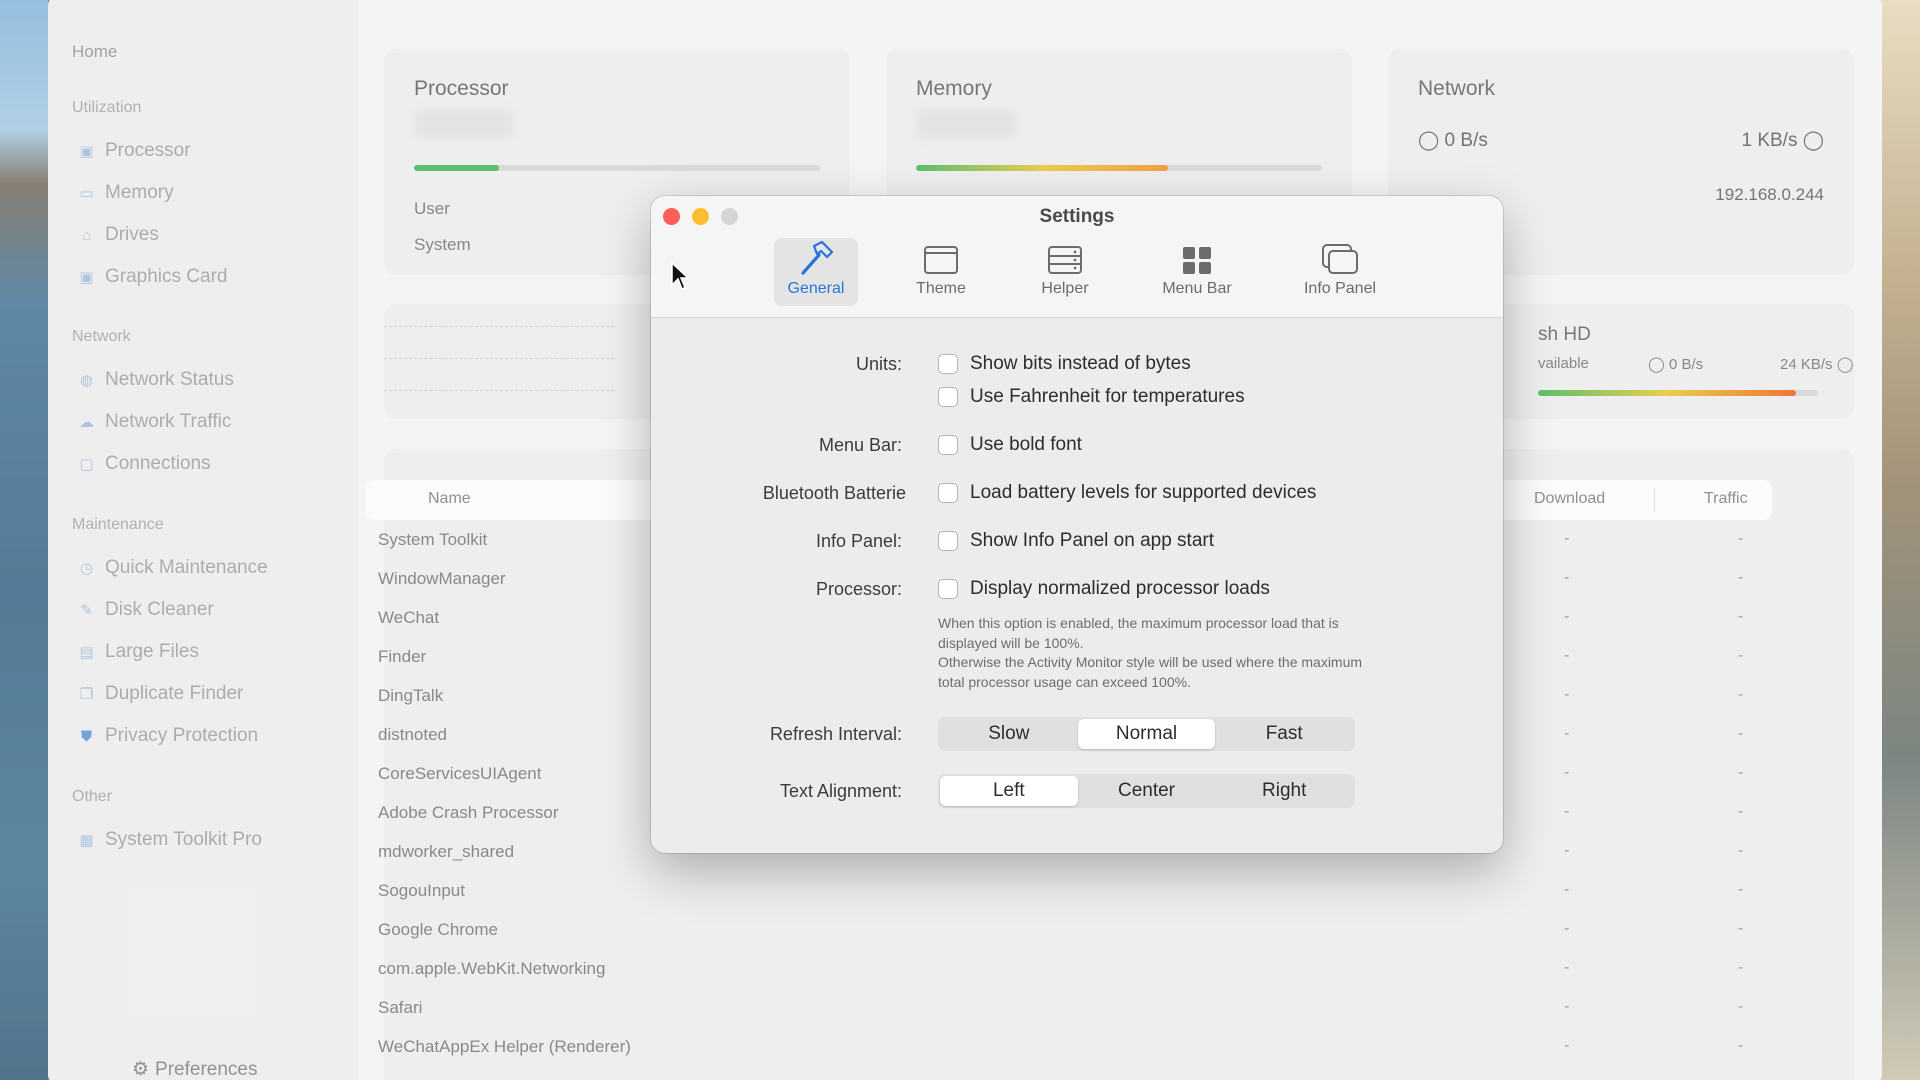 The image size is (1920, 1080). What do you see at coordinates (858, 541) in the screenshot?
I see `info-panel-label: Info Panel:` at bounding box center [858, 541].